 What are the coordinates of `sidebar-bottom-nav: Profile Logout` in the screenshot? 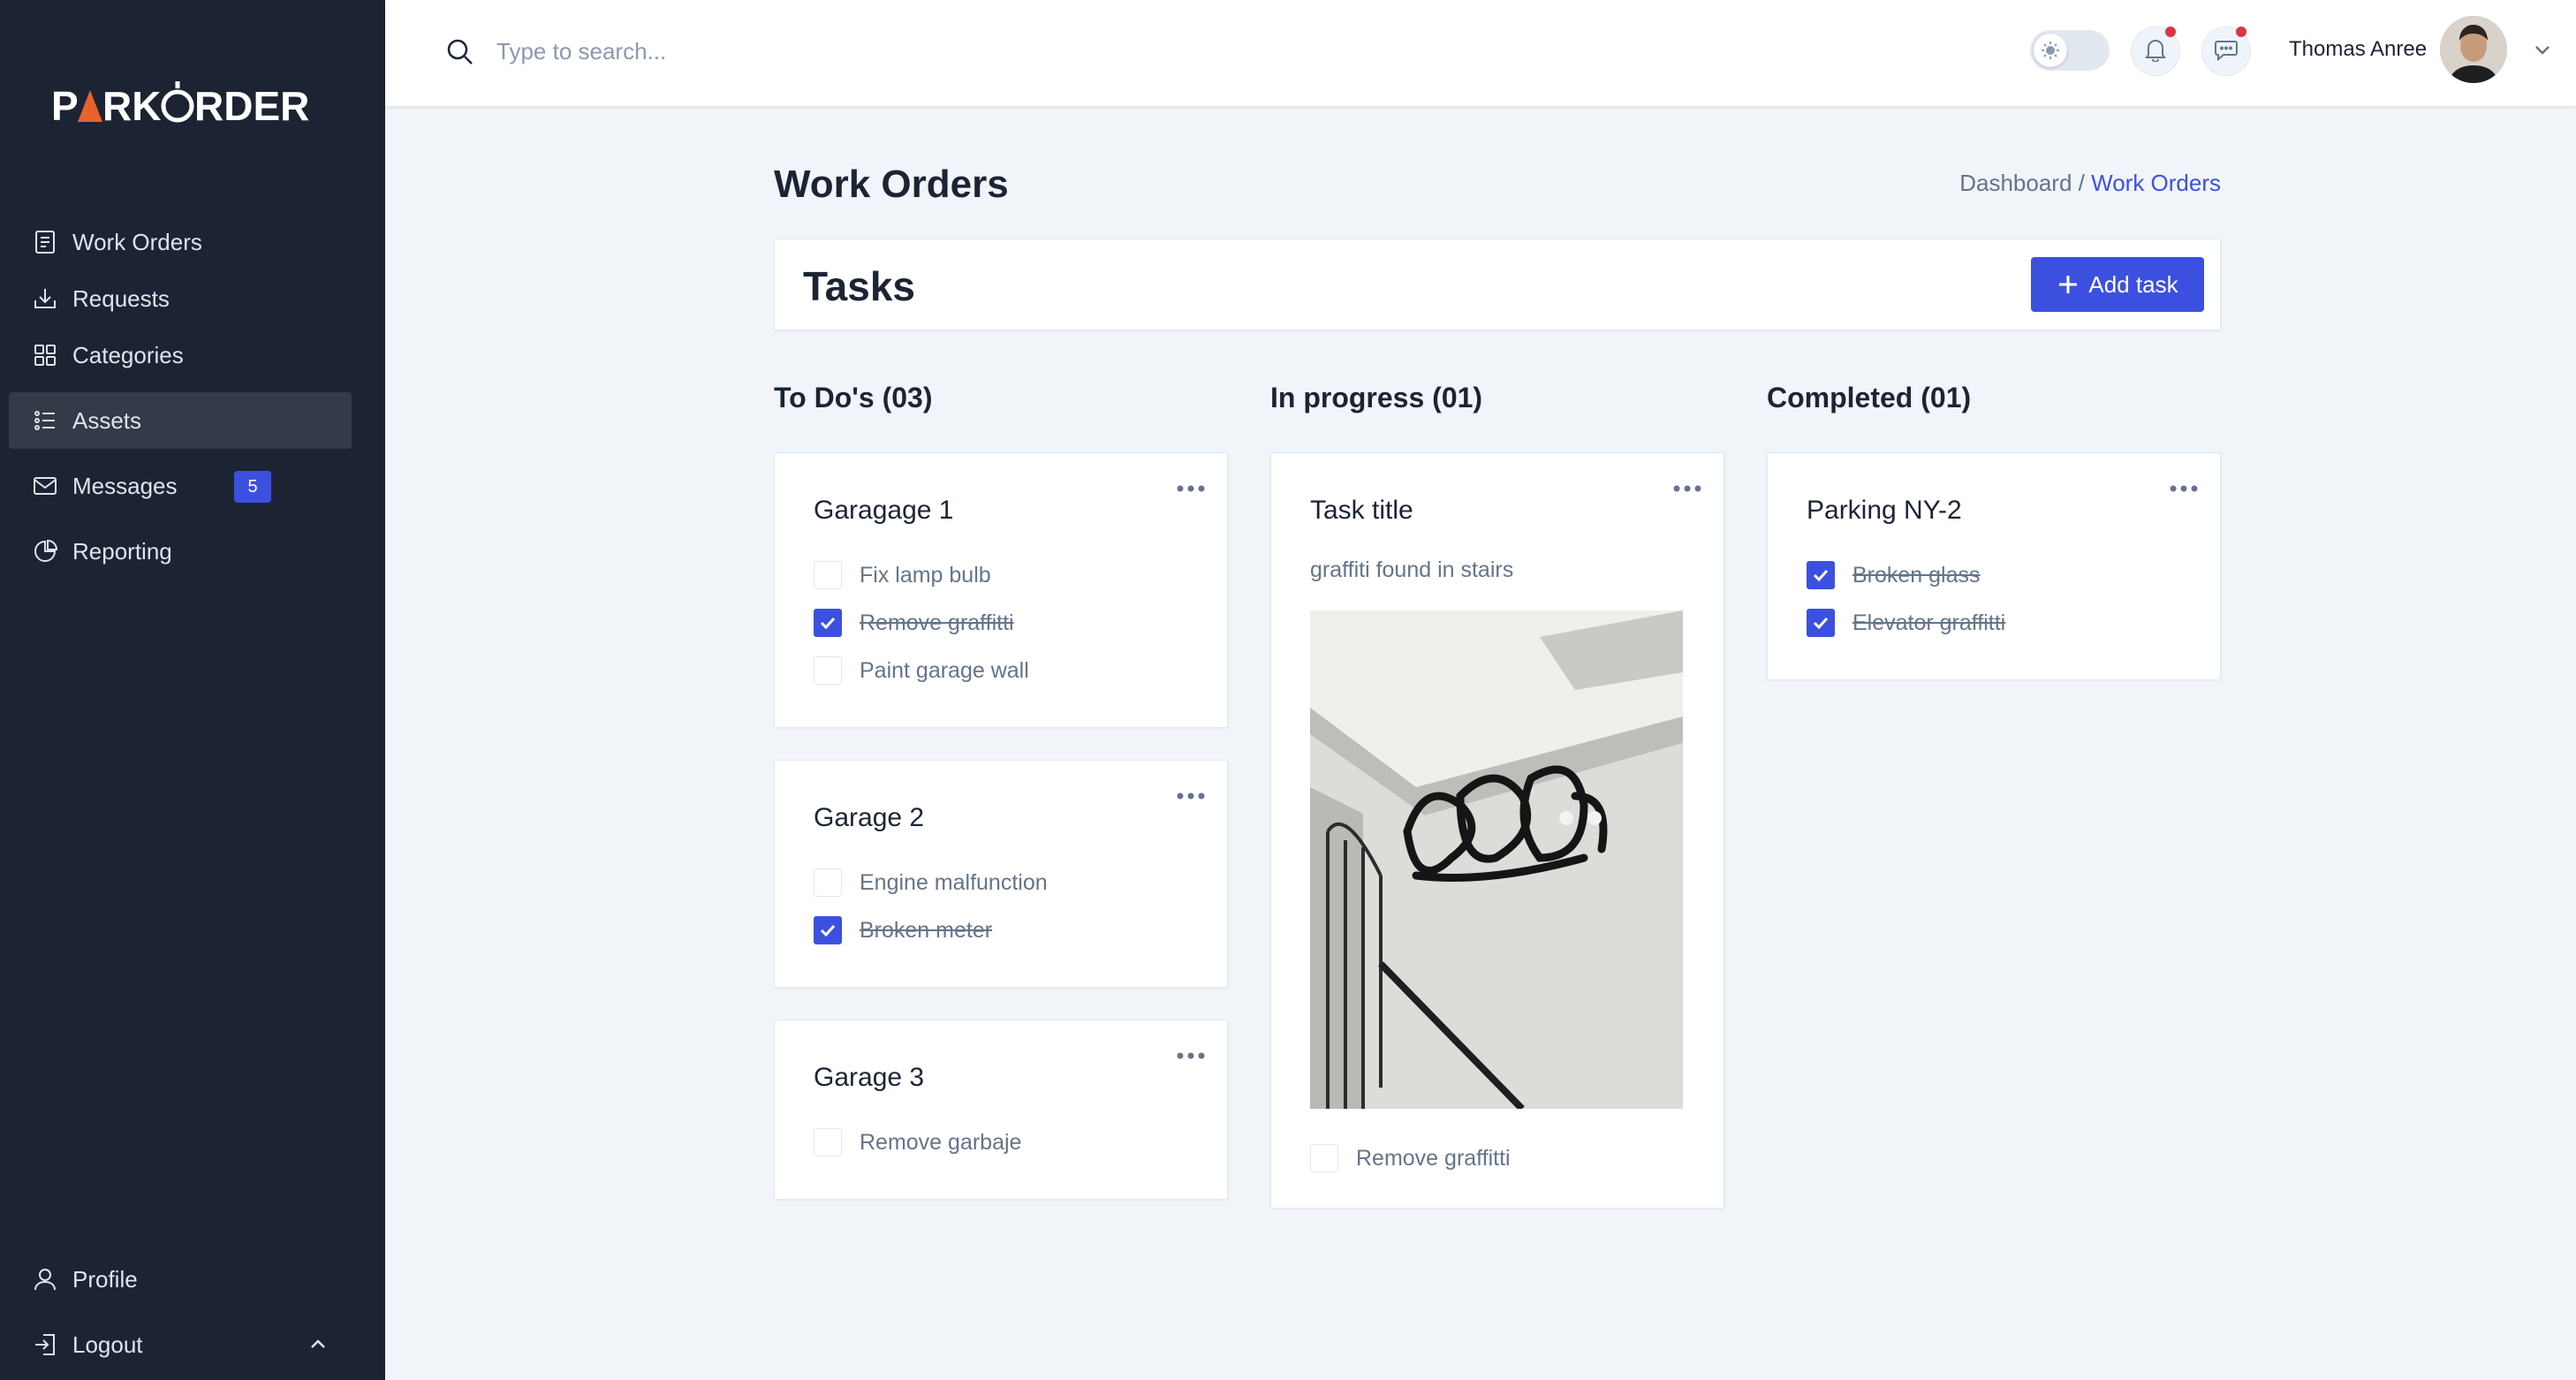 It's located at (181, 1312).